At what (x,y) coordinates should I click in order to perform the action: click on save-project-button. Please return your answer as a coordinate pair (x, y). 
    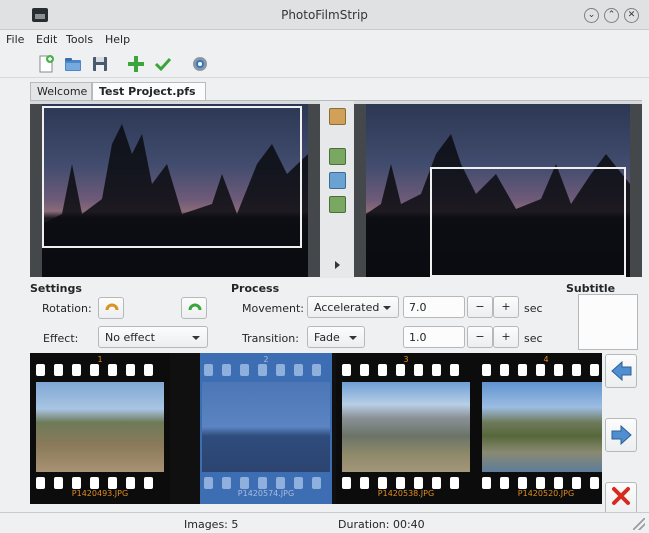
    Looking at the image, I should click on (100, 64).